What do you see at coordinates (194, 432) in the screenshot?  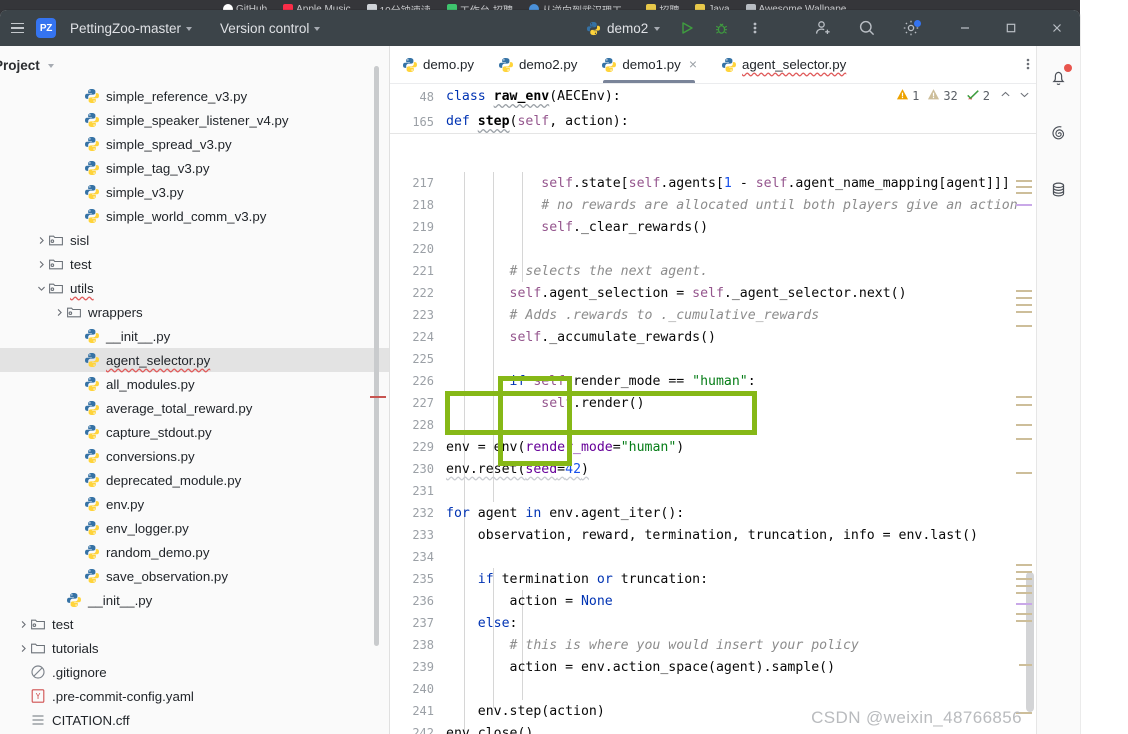 I see `tree-item-capture-stdout-py: capture_stdout.py` at bounding box center [194, 432].